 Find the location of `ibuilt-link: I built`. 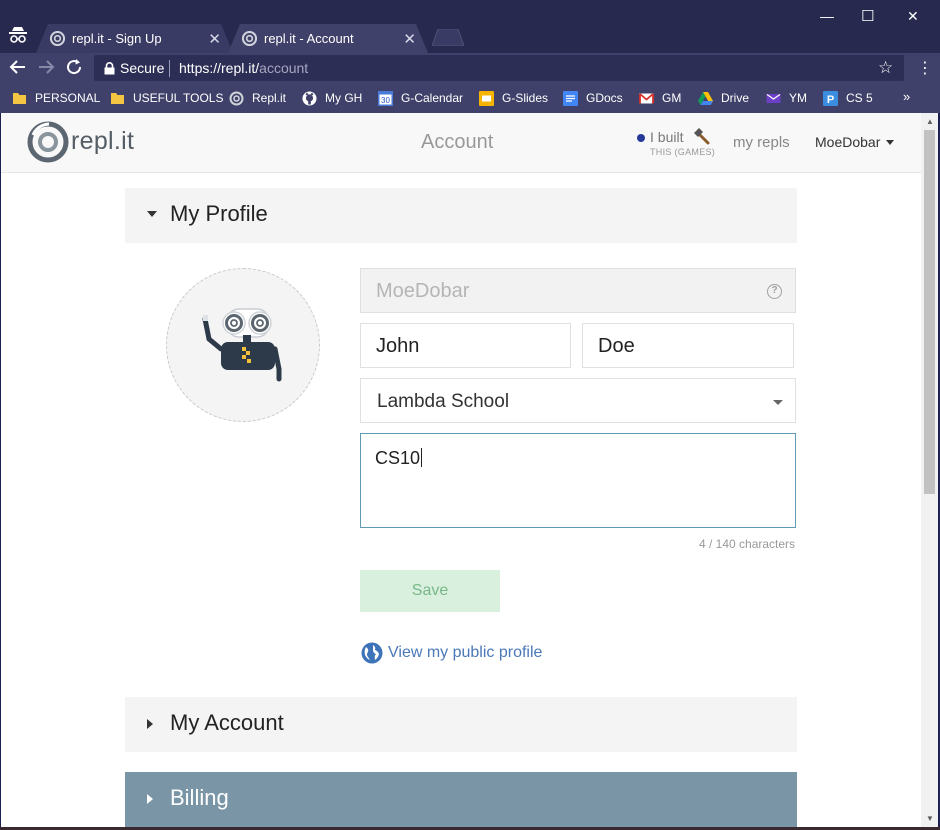

ibuilt-link: I built is located at coordinates (666, 137).